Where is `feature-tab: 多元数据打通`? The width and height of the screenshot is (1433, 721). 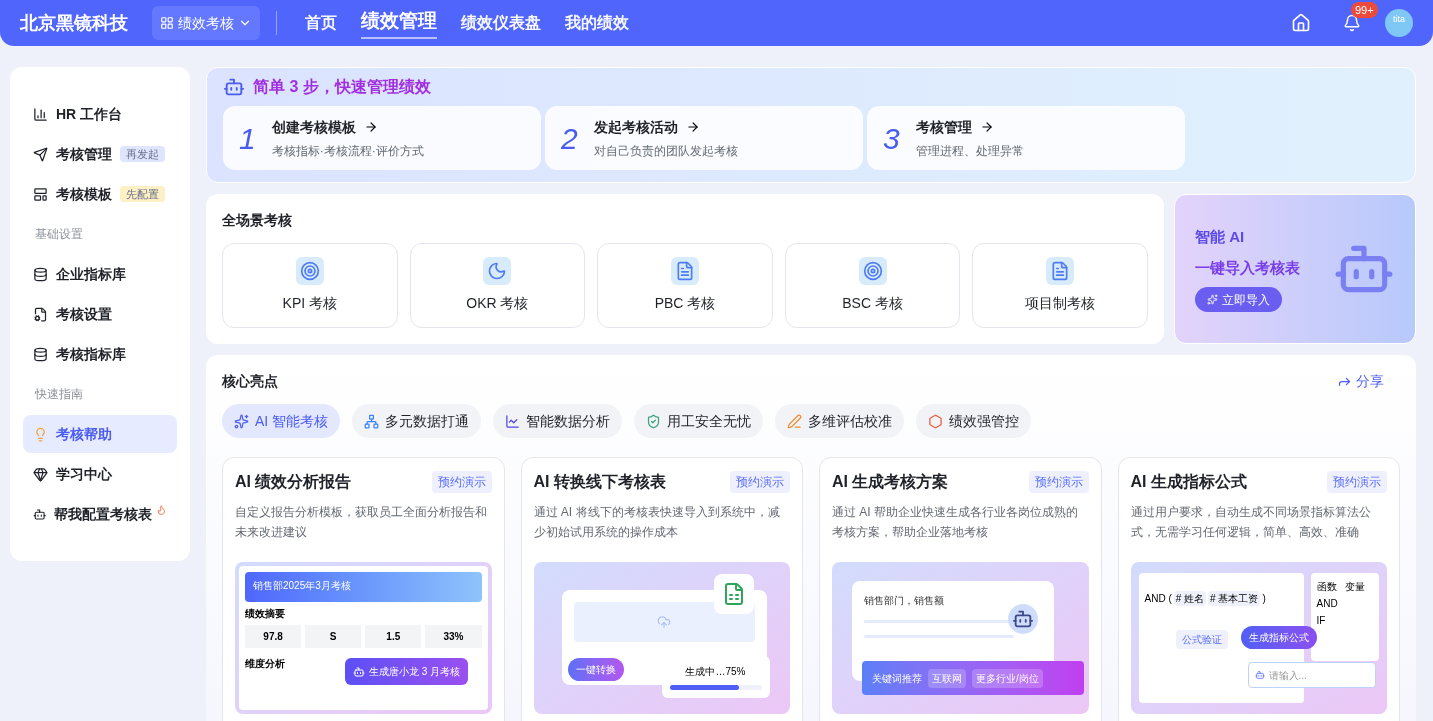 feature-tab: 多元数据打通 is located at coordinates (417, 421).